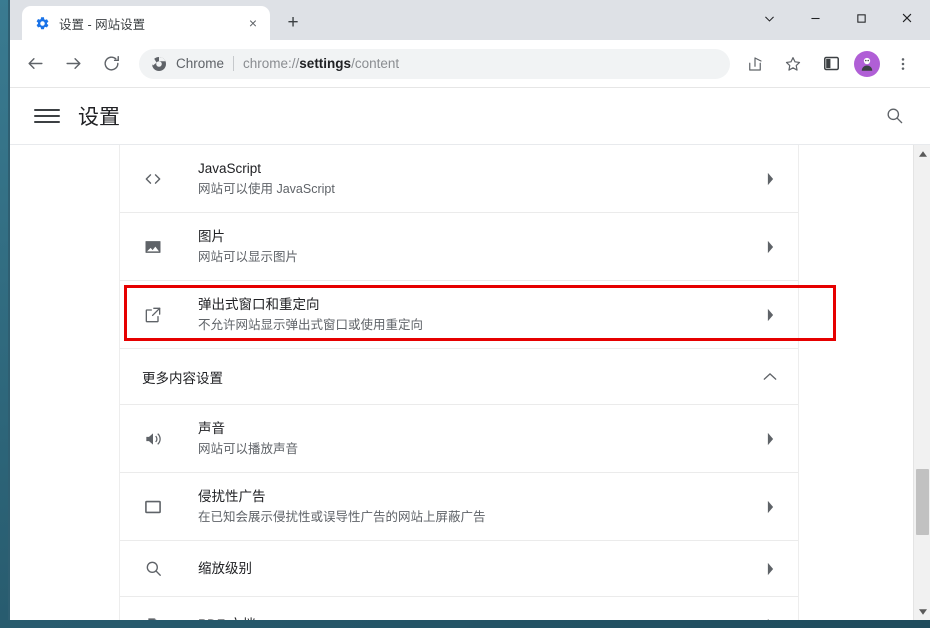 The width and height of the screenshot is (930, 628). Describe the element at coordinates (153, 315) in the screenshot. I see `popup-icon` at that location.